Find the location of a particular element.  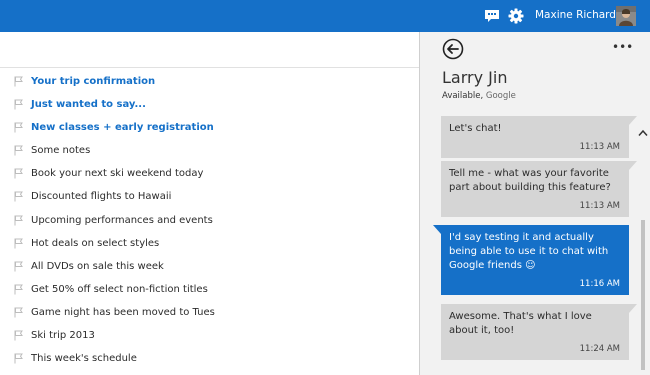

bubble-text: Let's chat! is located at coordinates (475, 128).